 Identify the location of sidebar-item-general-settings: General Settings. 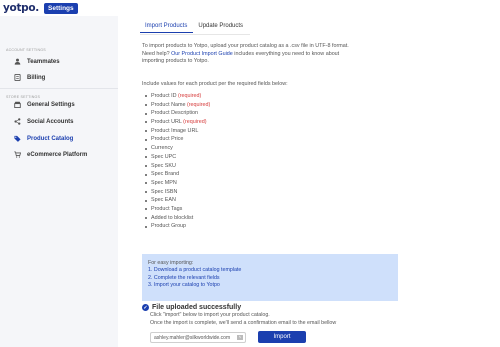
(44, 104).